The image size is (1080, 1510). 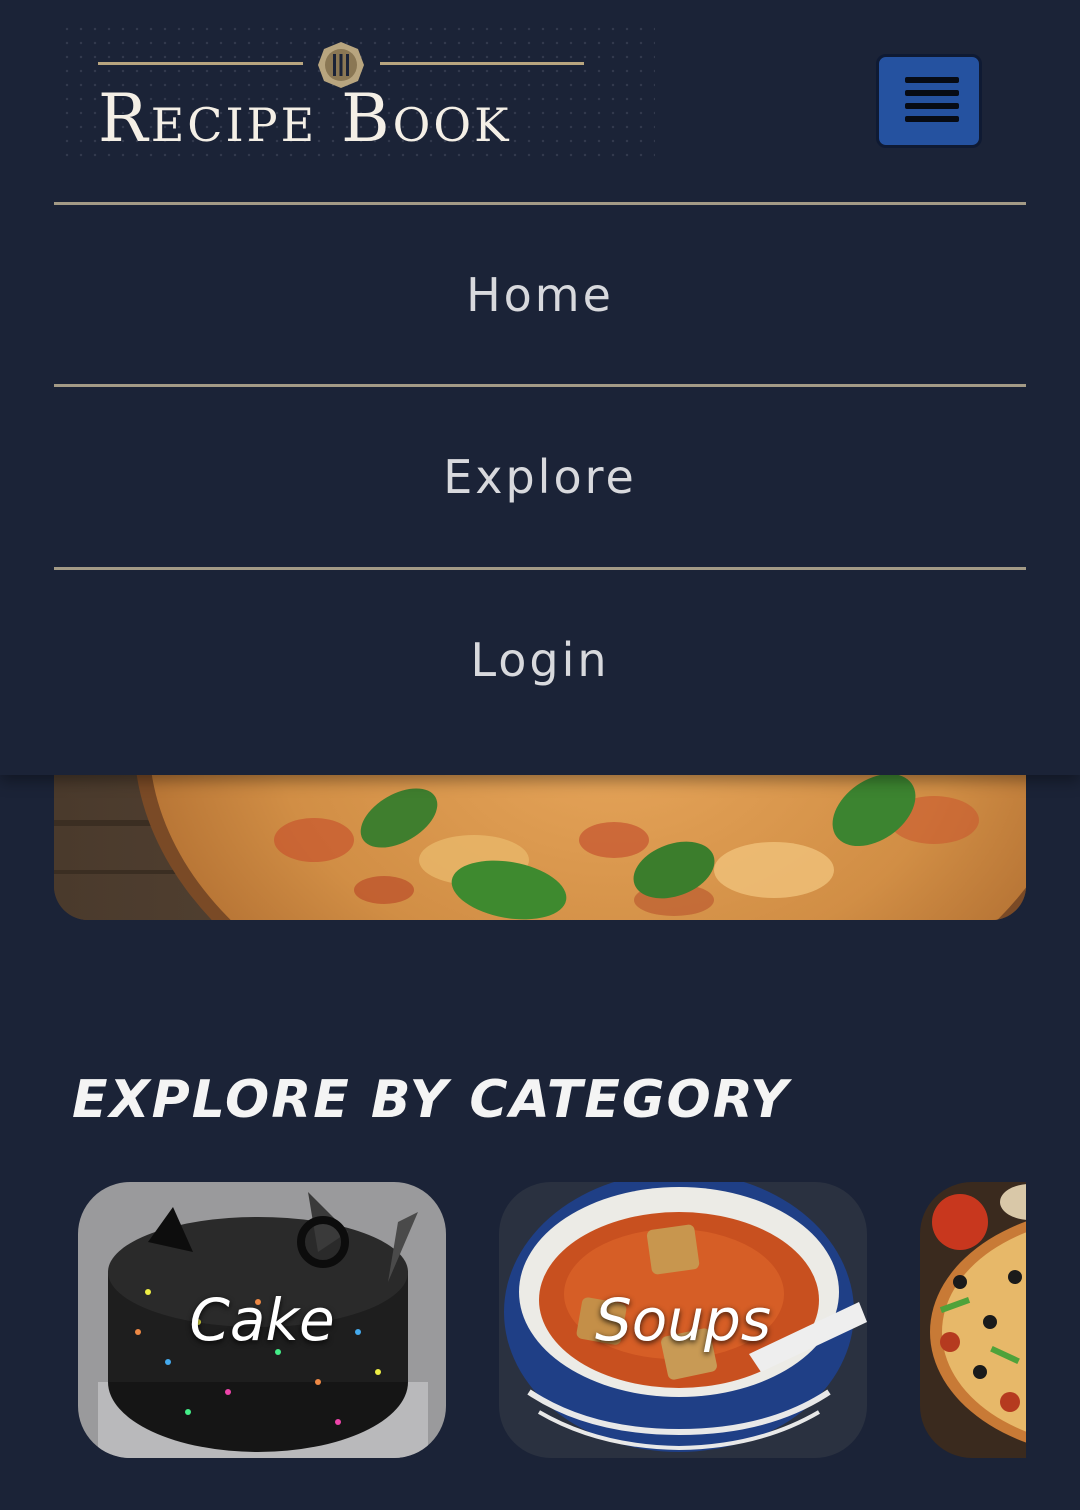 I want to click on logo-rule-left, so click(x=200, y=63).